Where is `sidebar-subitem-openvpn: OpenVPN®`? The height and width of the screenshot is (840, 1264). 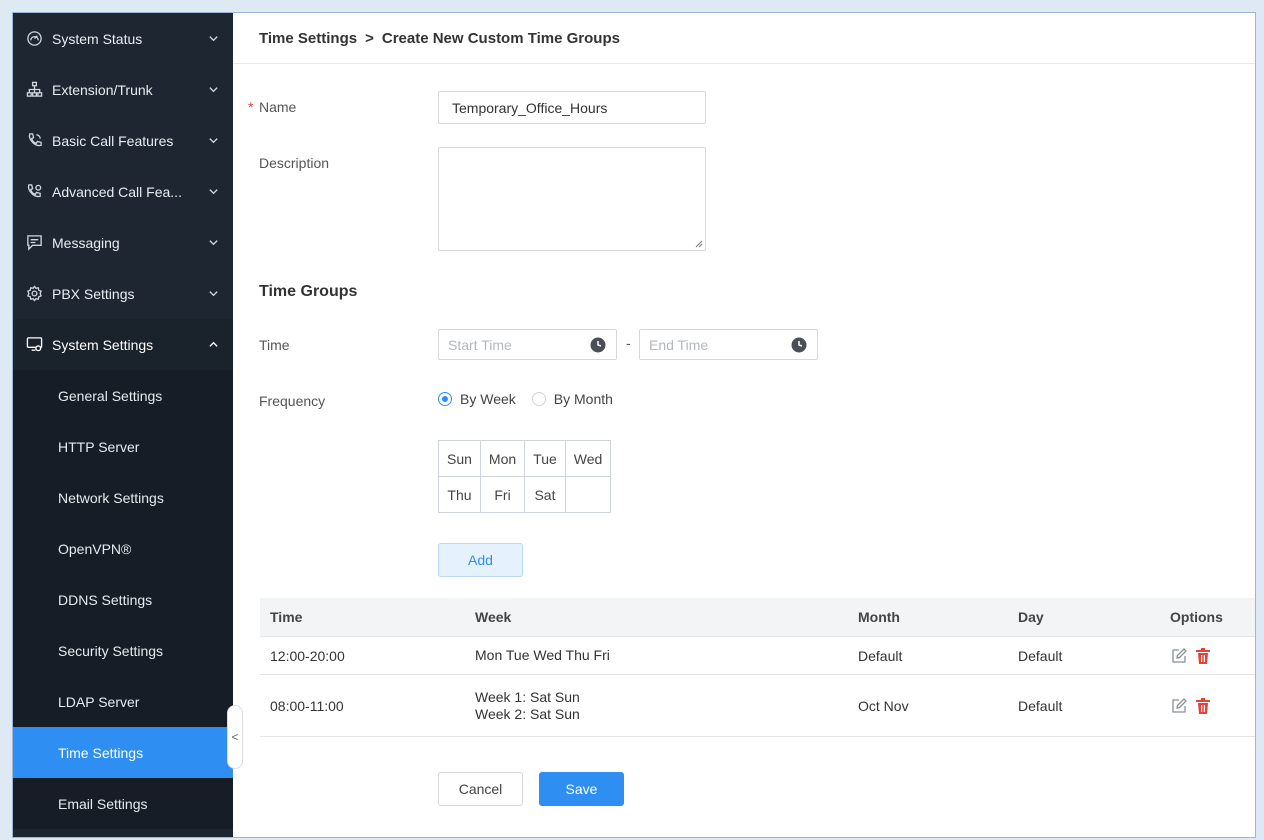 sidebar-subitem-openvpn: OpenVPN® is located at coordinates (123, 548).